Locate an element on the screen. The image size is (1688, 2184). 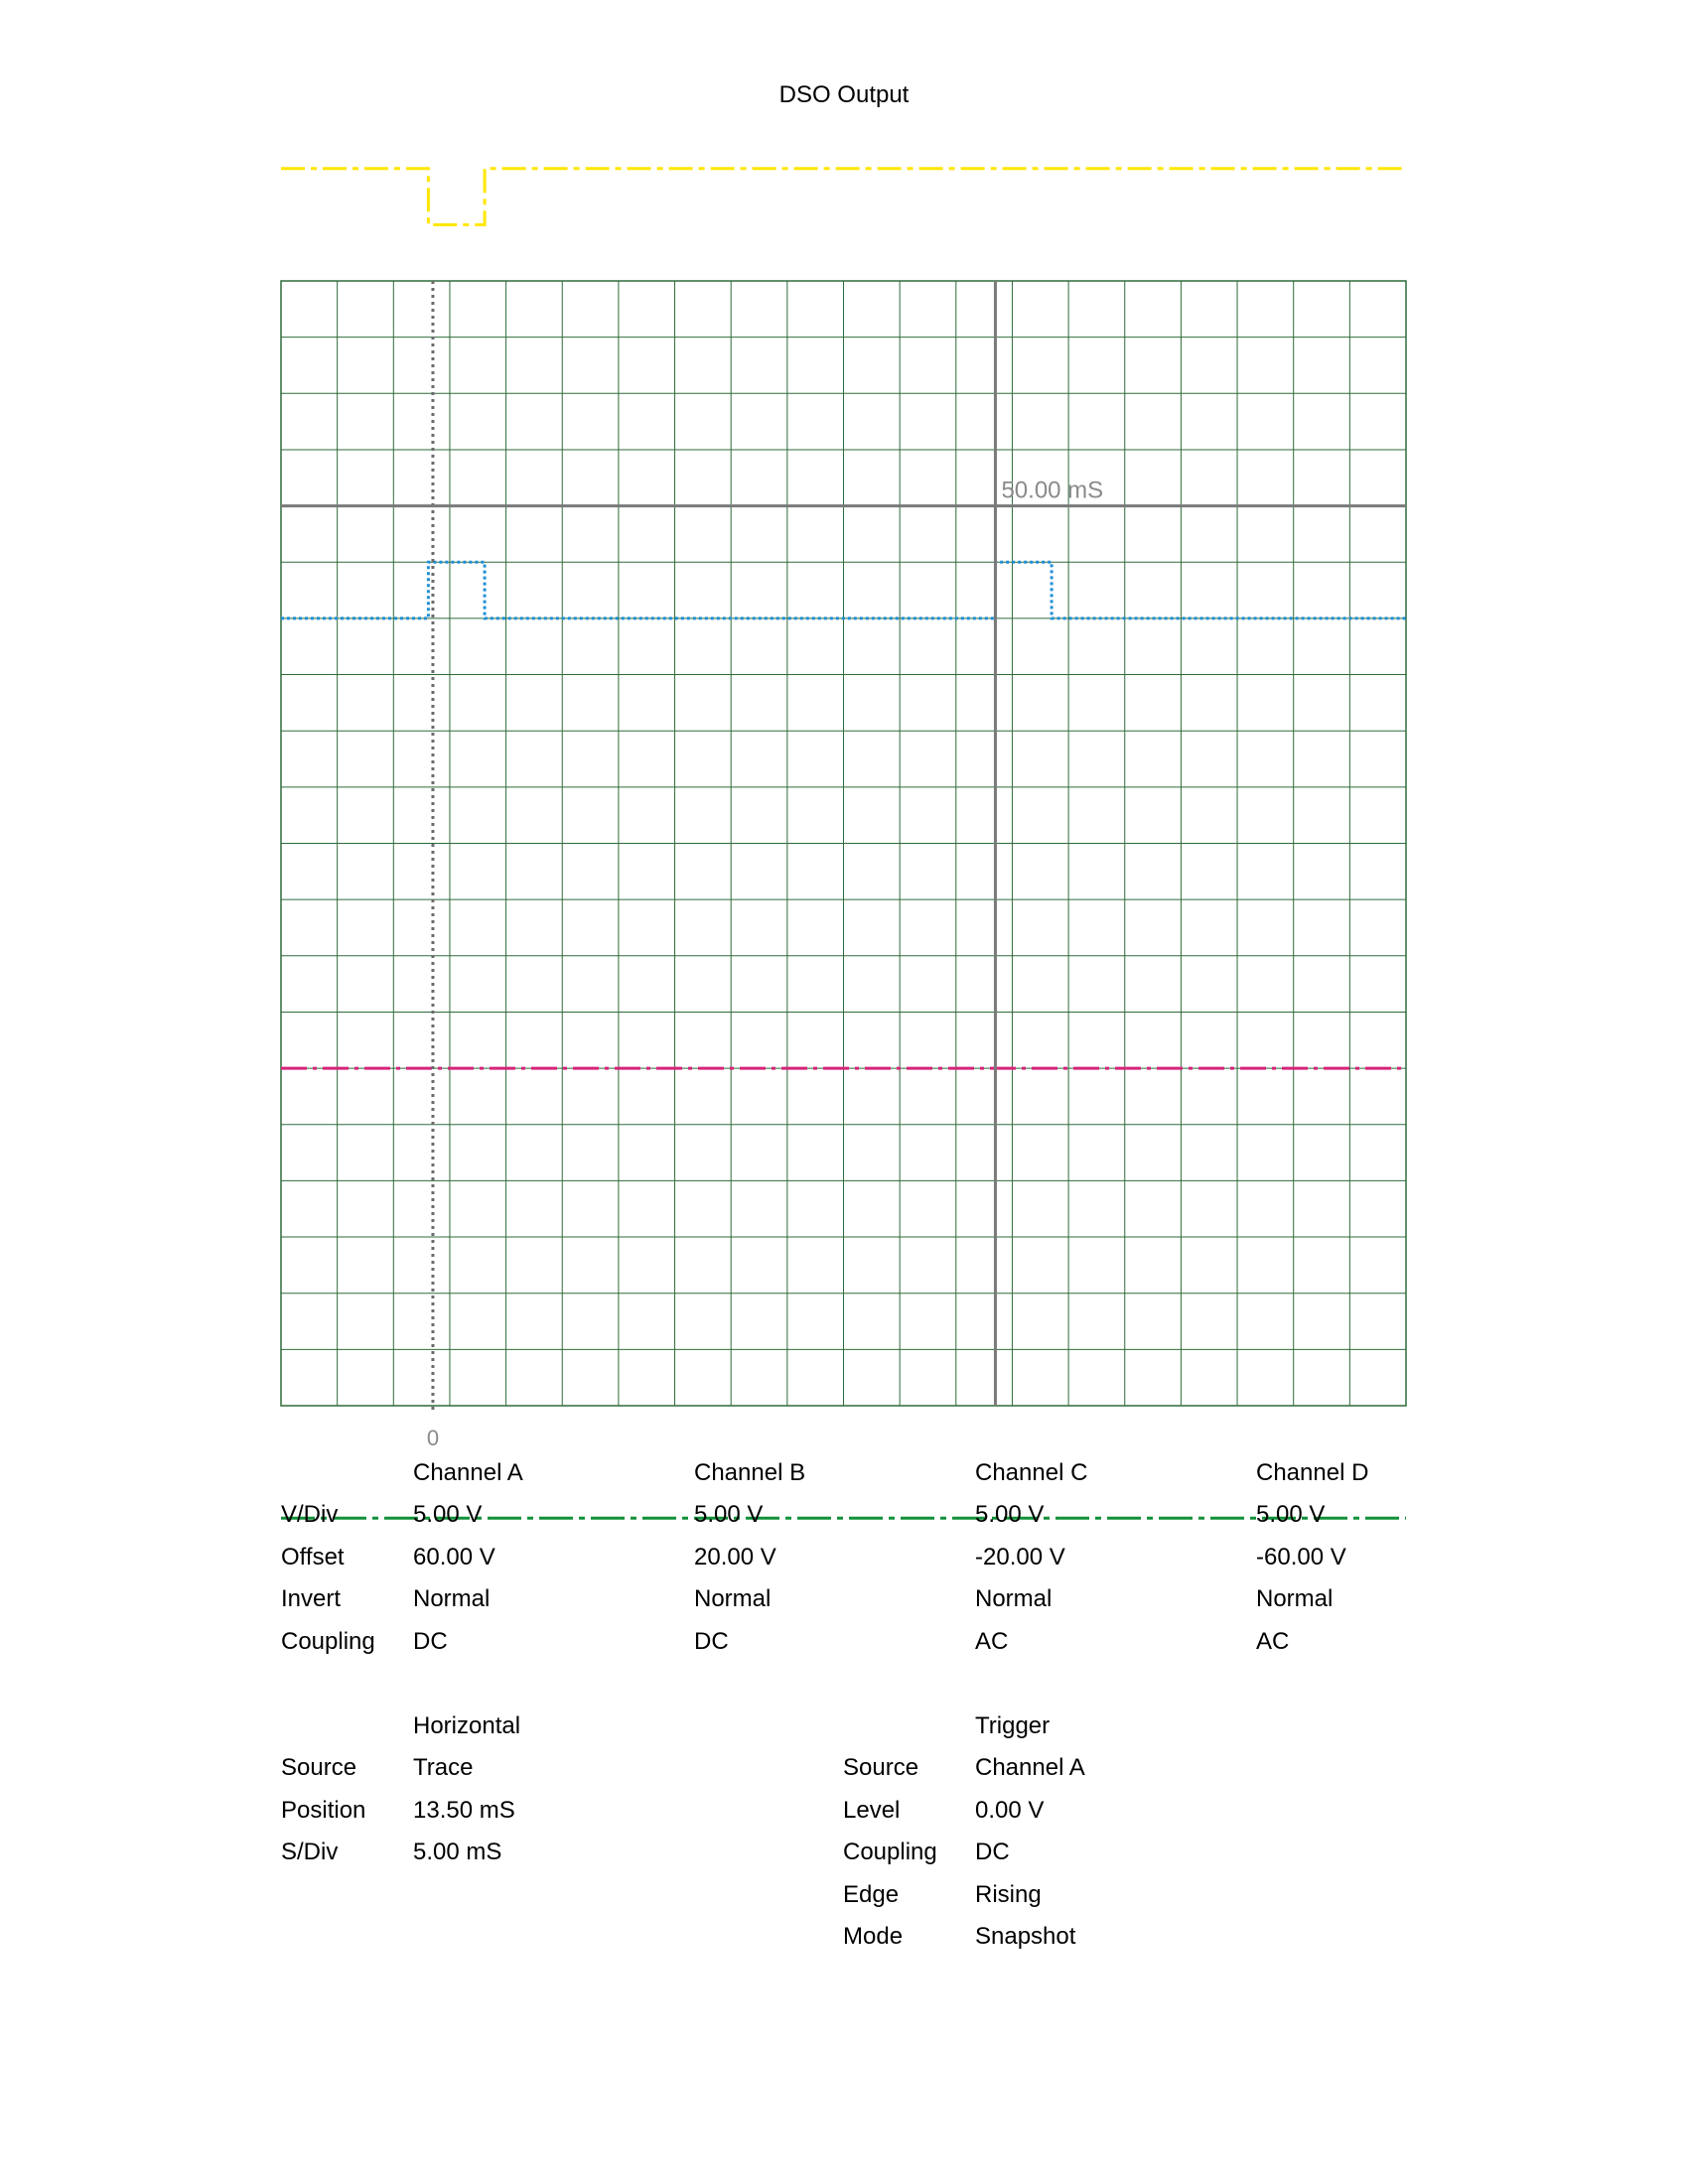
channel-d-header: Channel D is located at coordinates (1312, 1472).